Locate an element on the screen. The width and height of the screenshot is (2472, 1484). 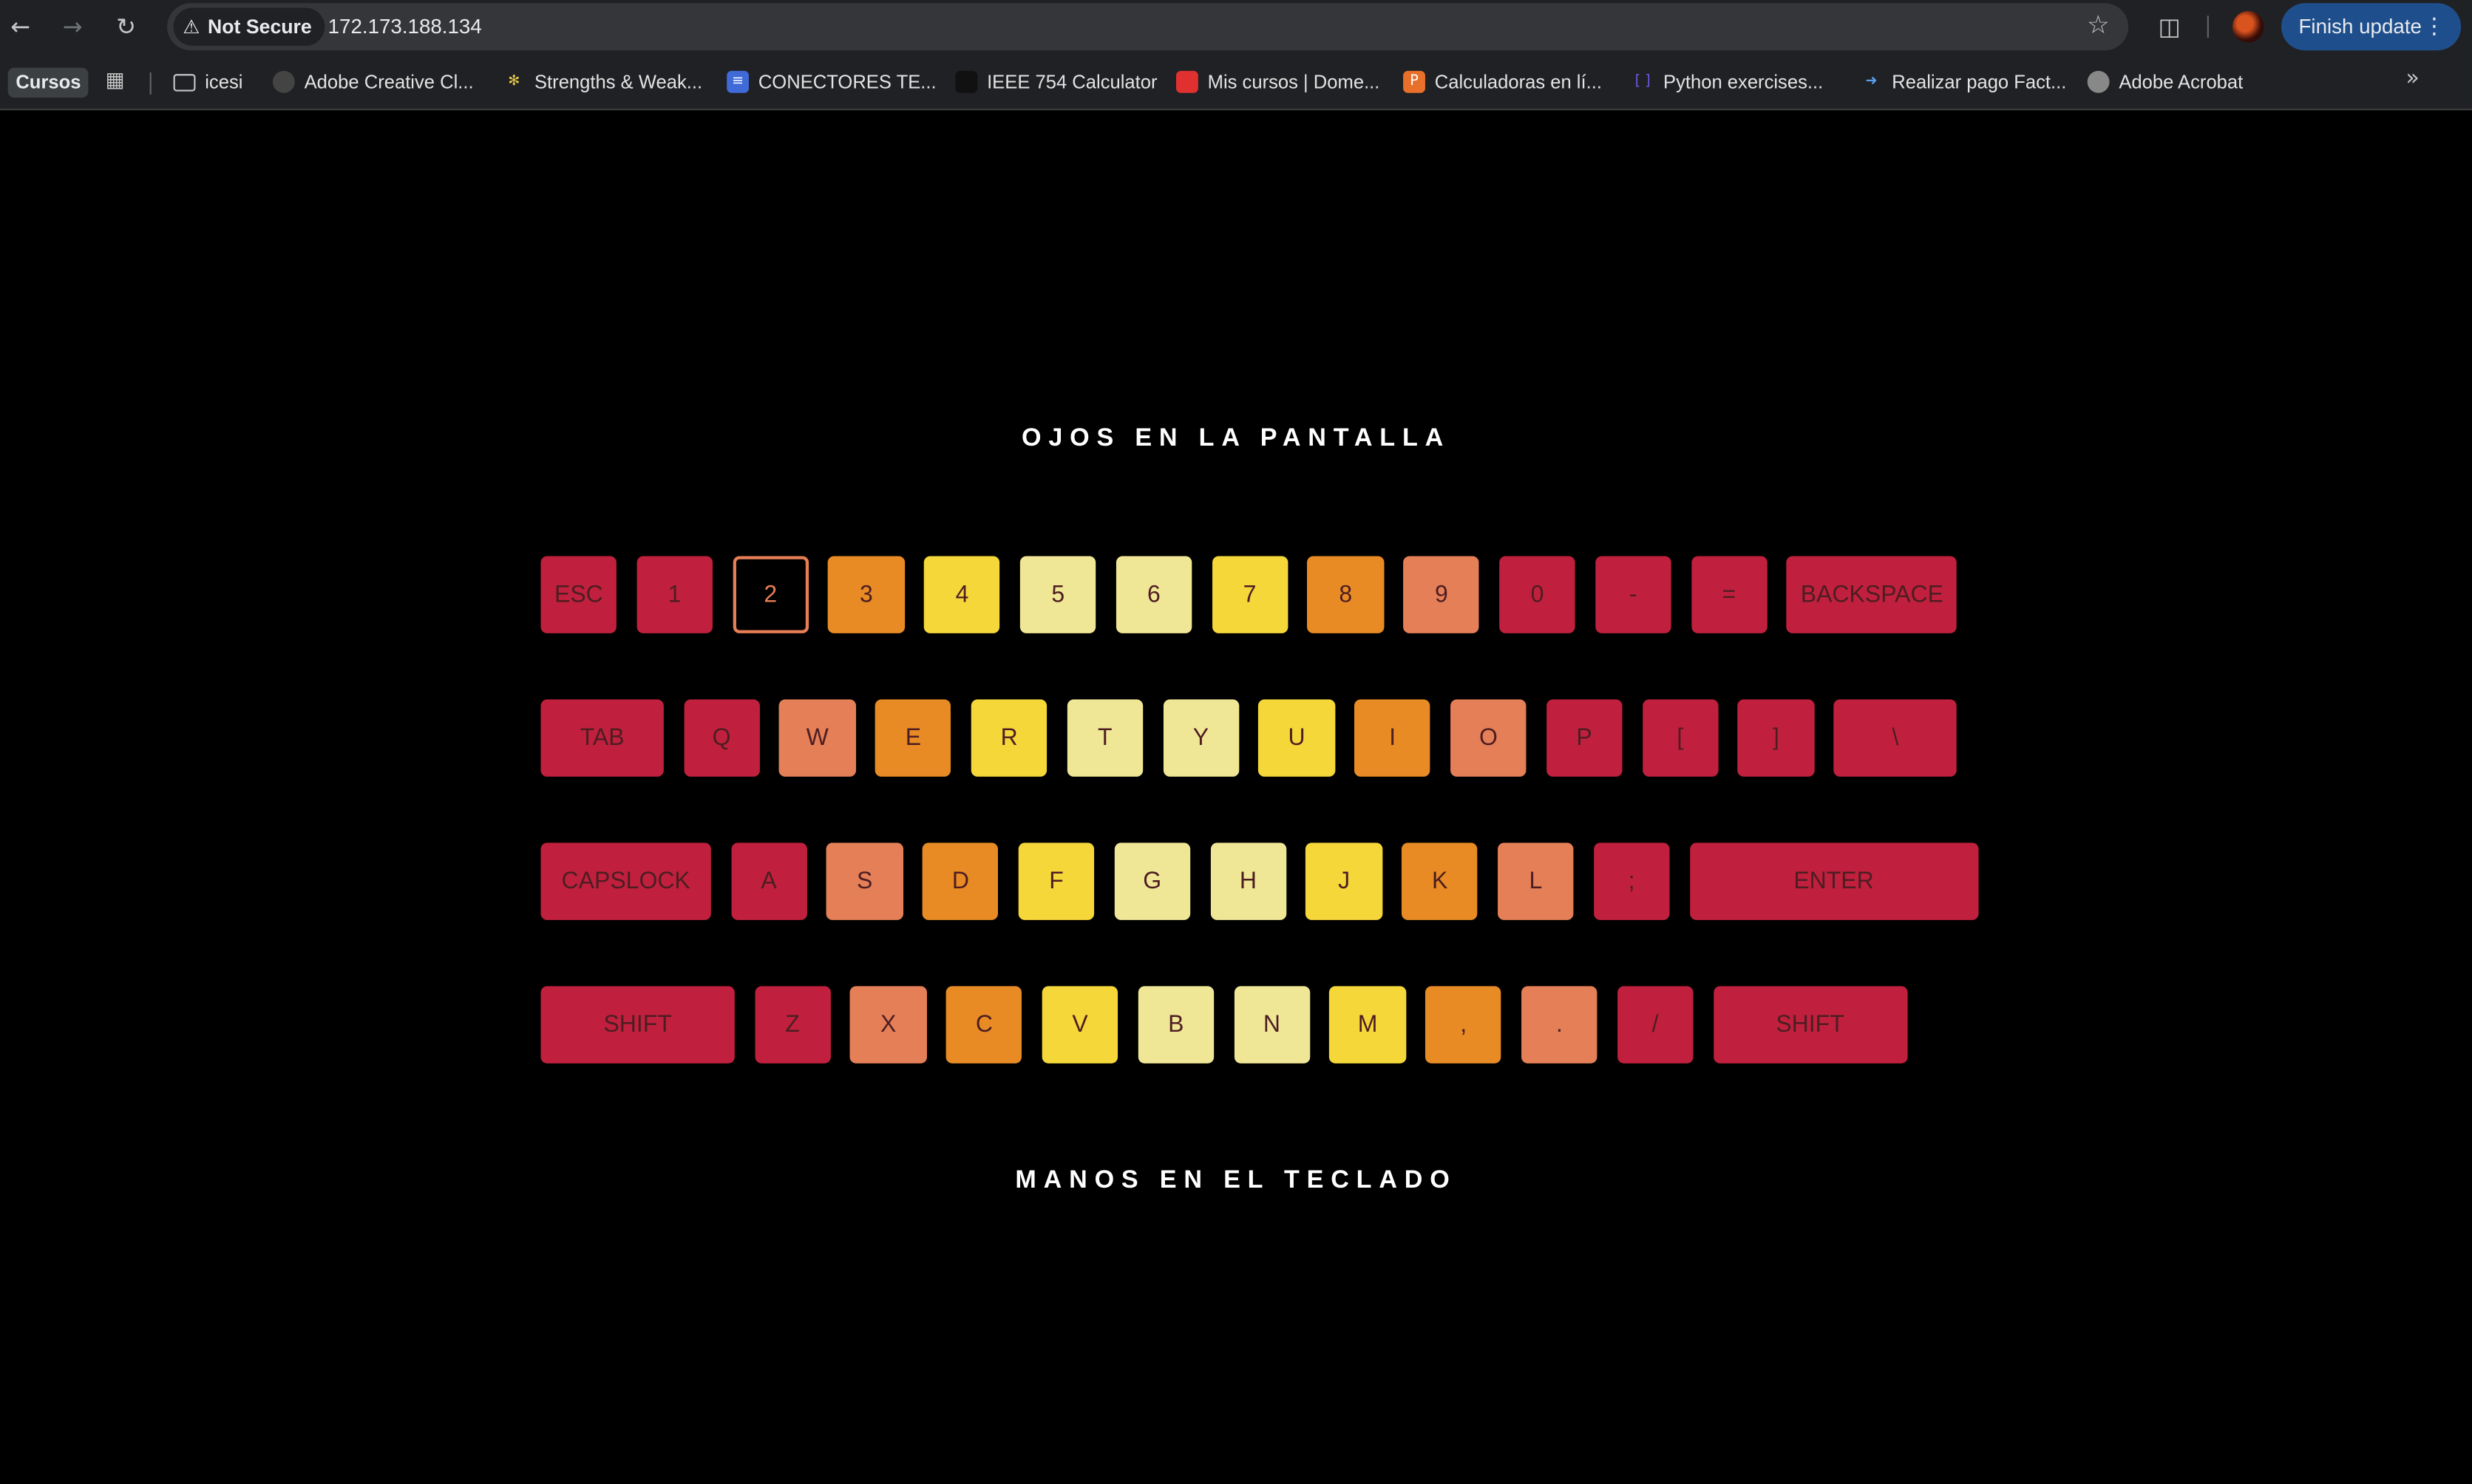
key-8: 8 is located at coordinates (1345, 594).